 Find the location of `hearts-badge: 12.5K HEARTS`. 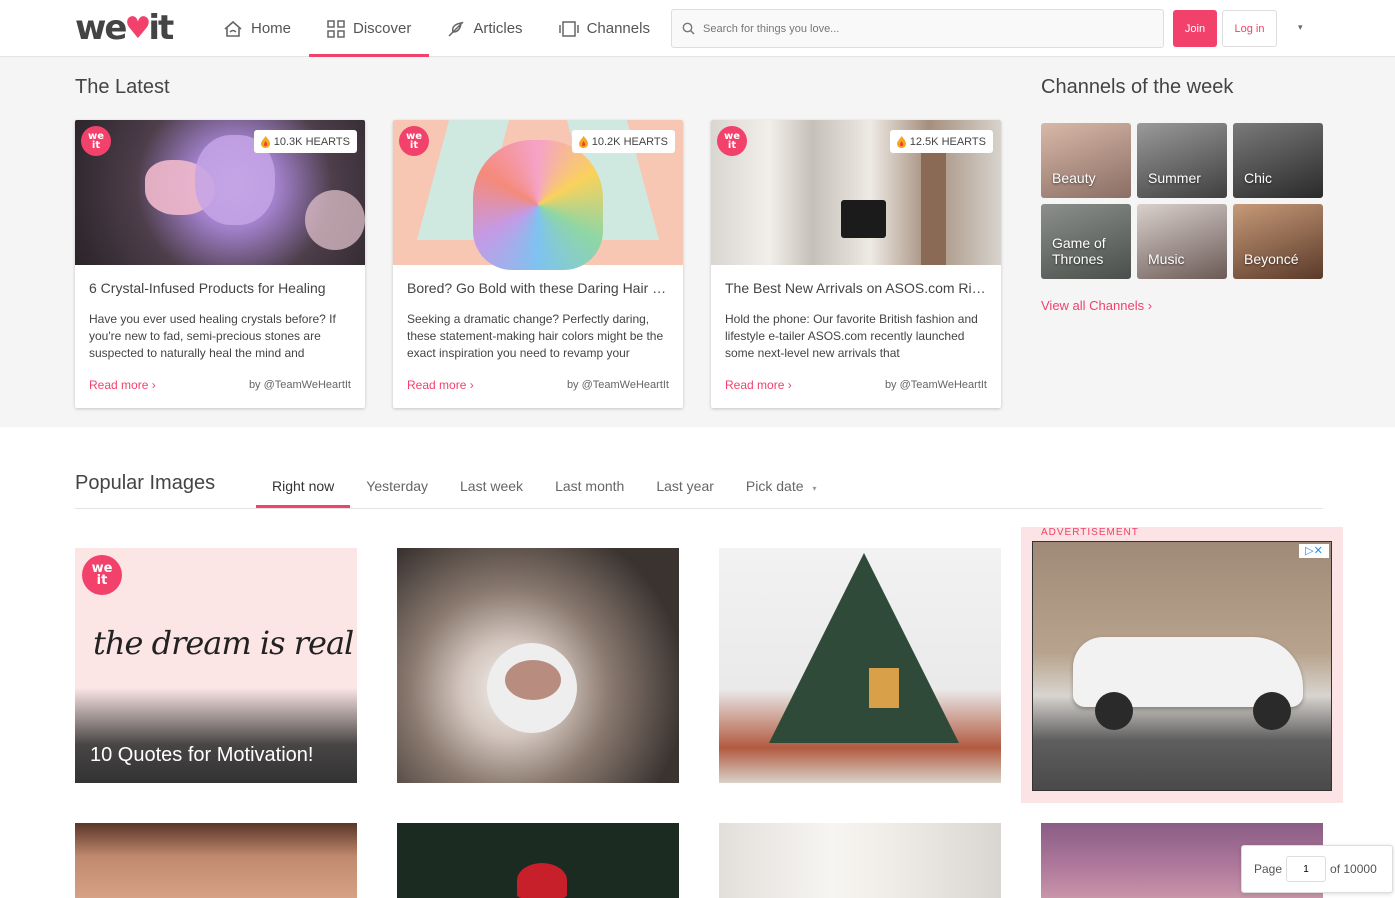

hearts-badge: 12.5K HEARTS is located at coordinates (941, 141).